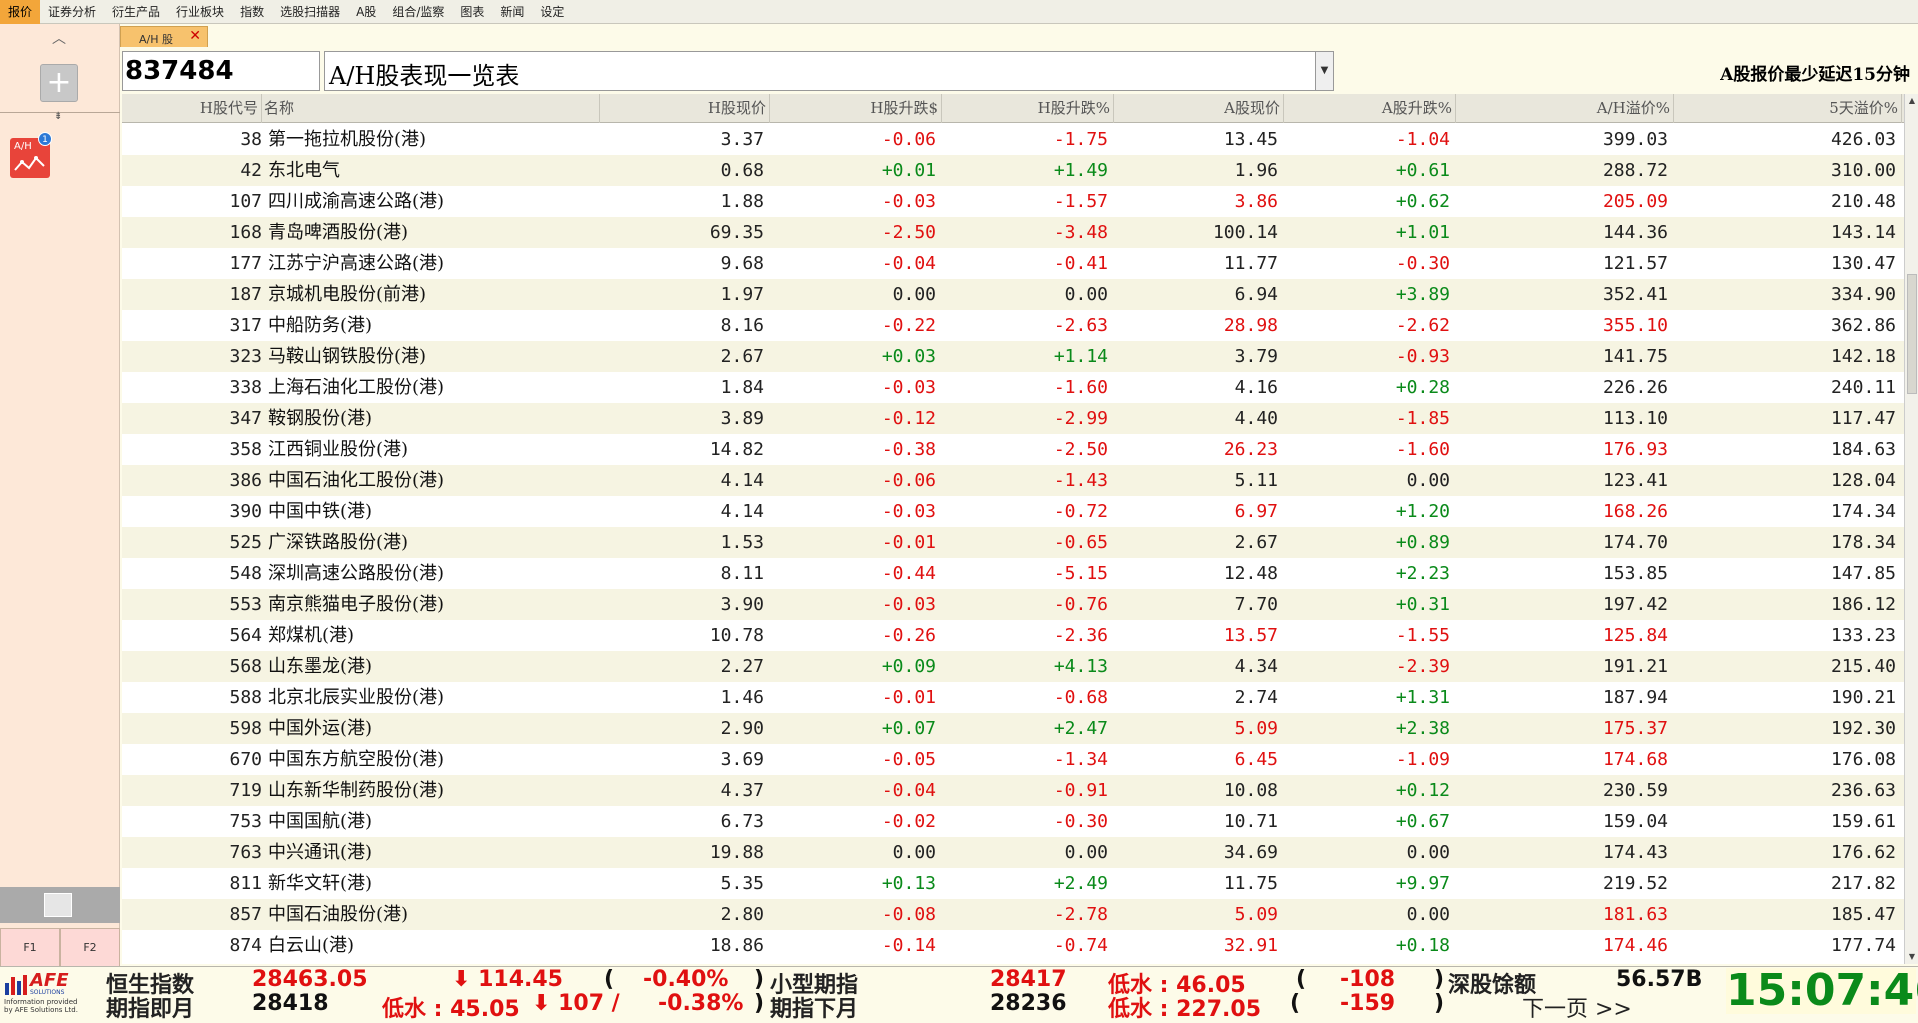 Image resolution: width=1918 pixels, height=1023 pixels. Describe the element at coordinates (1370, 108) in the screenshot. I see `column-header-6: A股升跌%` at that location.